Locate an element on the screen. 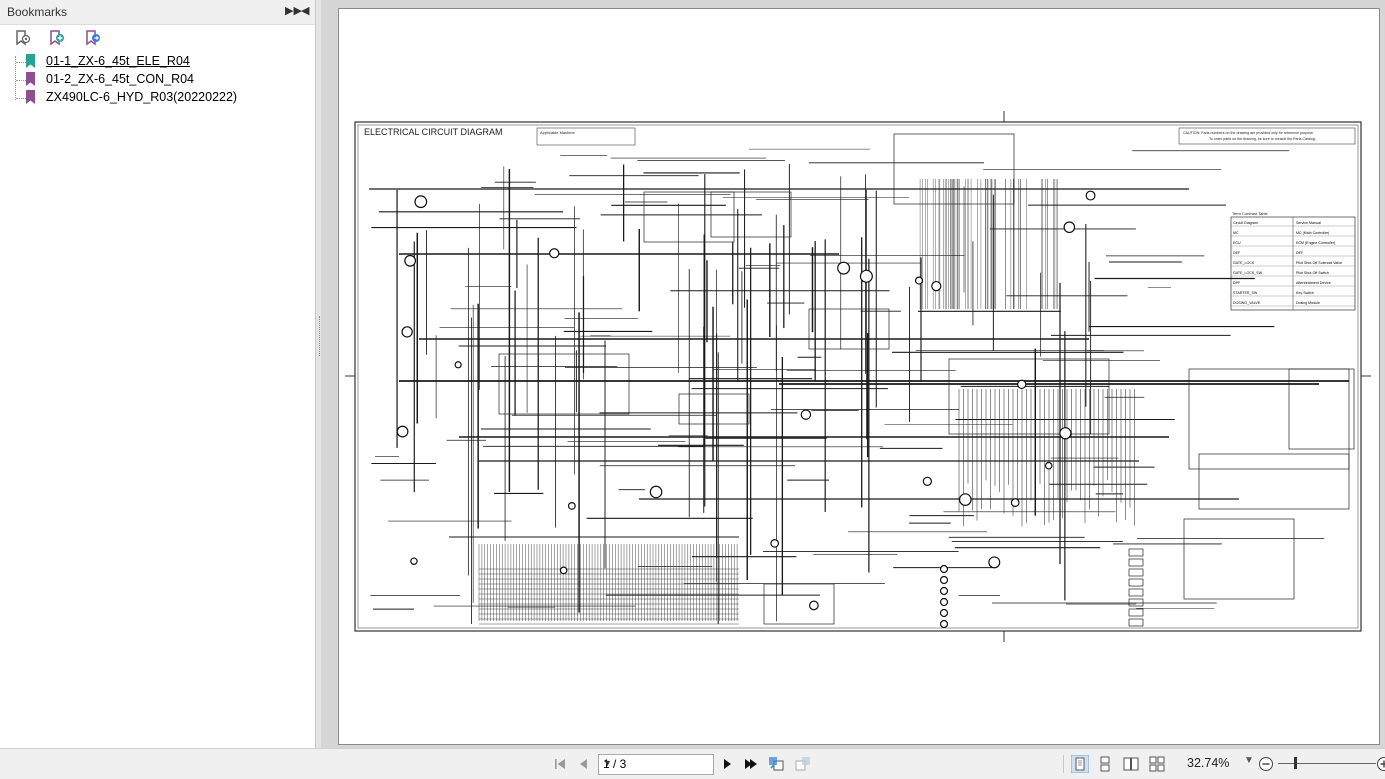 The width and height of the screenshot is (1385, 779). term-table-cell: MC is located at coordinates (1236, 233).